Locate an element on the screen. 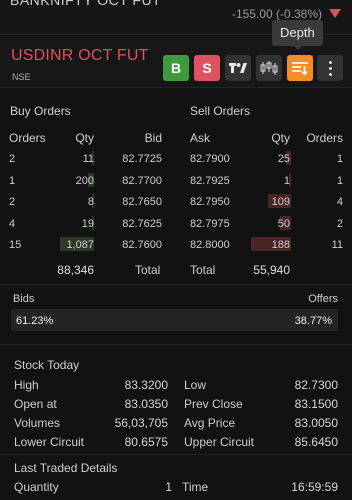 The width and height of the screenshot is (352, 500). bid-qty-cell: 19 is located at coordinates (87, 223).